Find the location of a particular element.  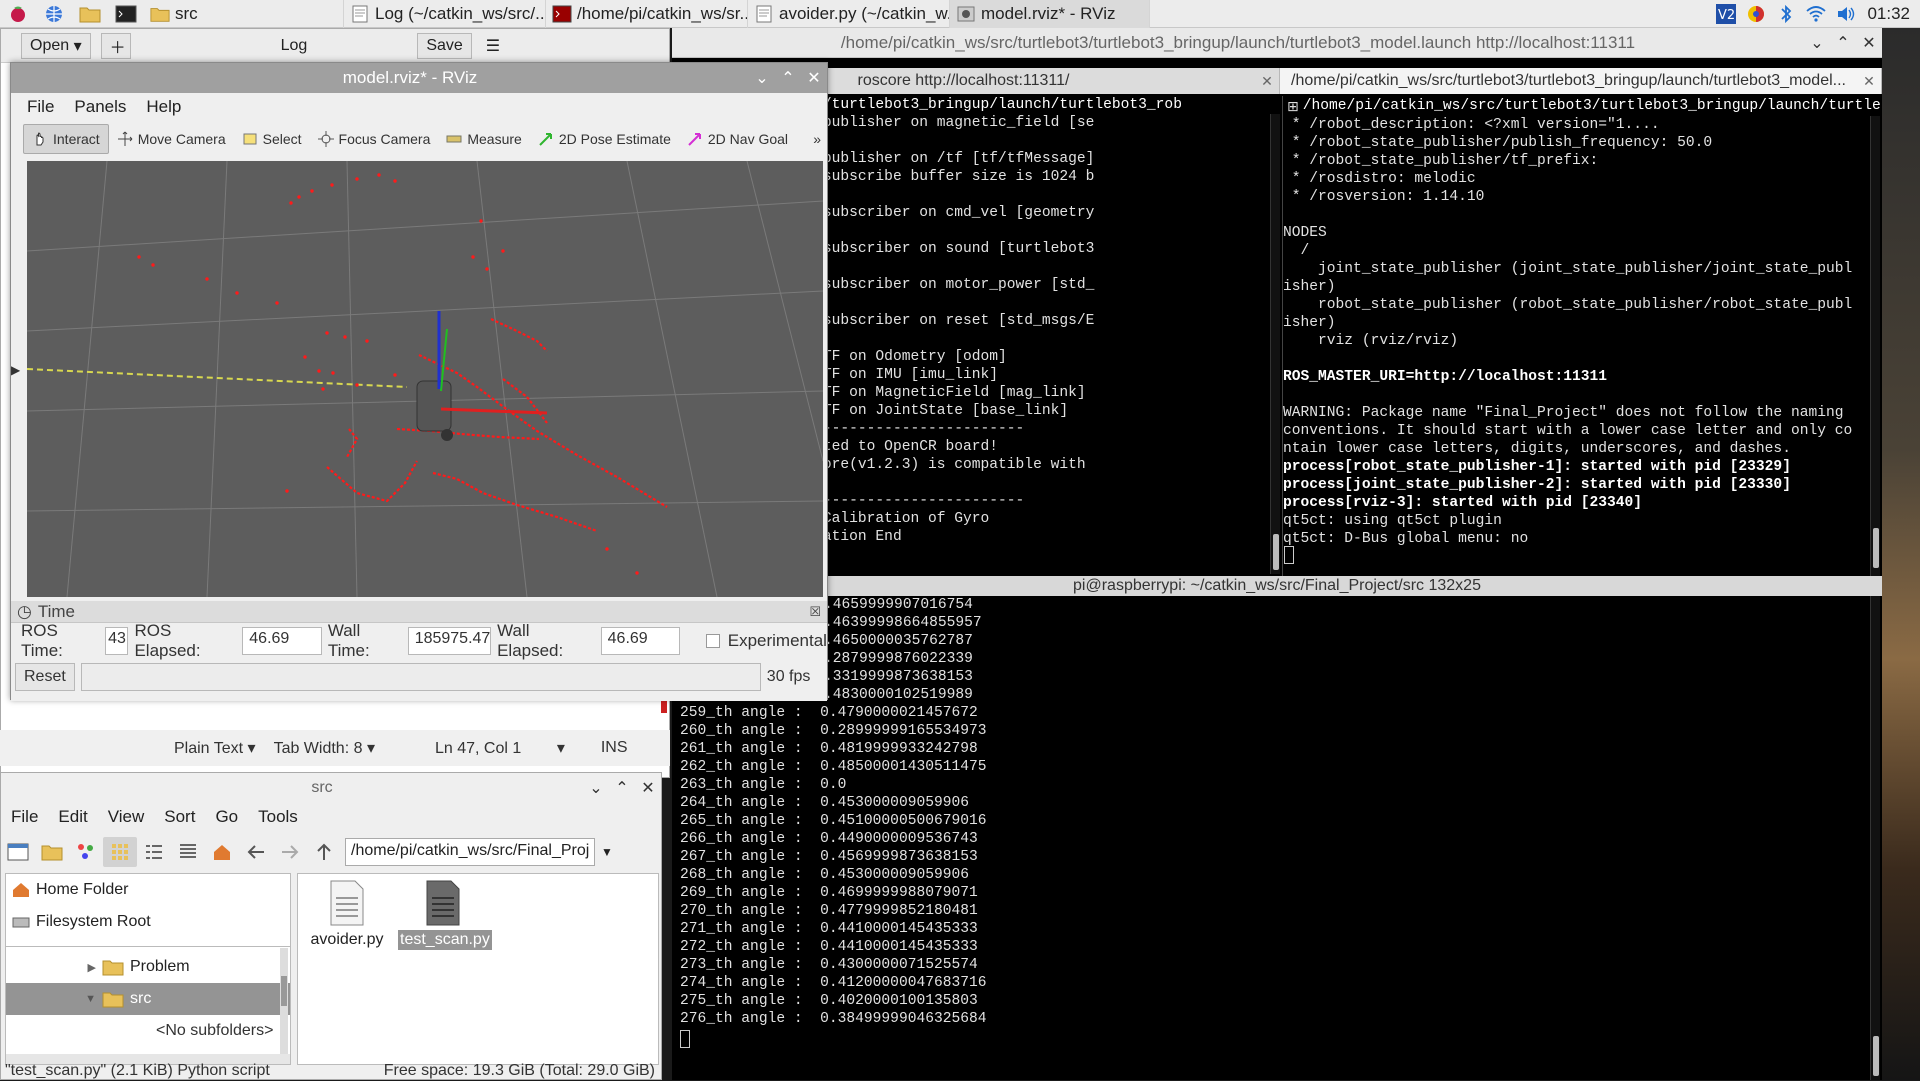

toolbar-overflow-icon: » is located at coordinates (817, 139).